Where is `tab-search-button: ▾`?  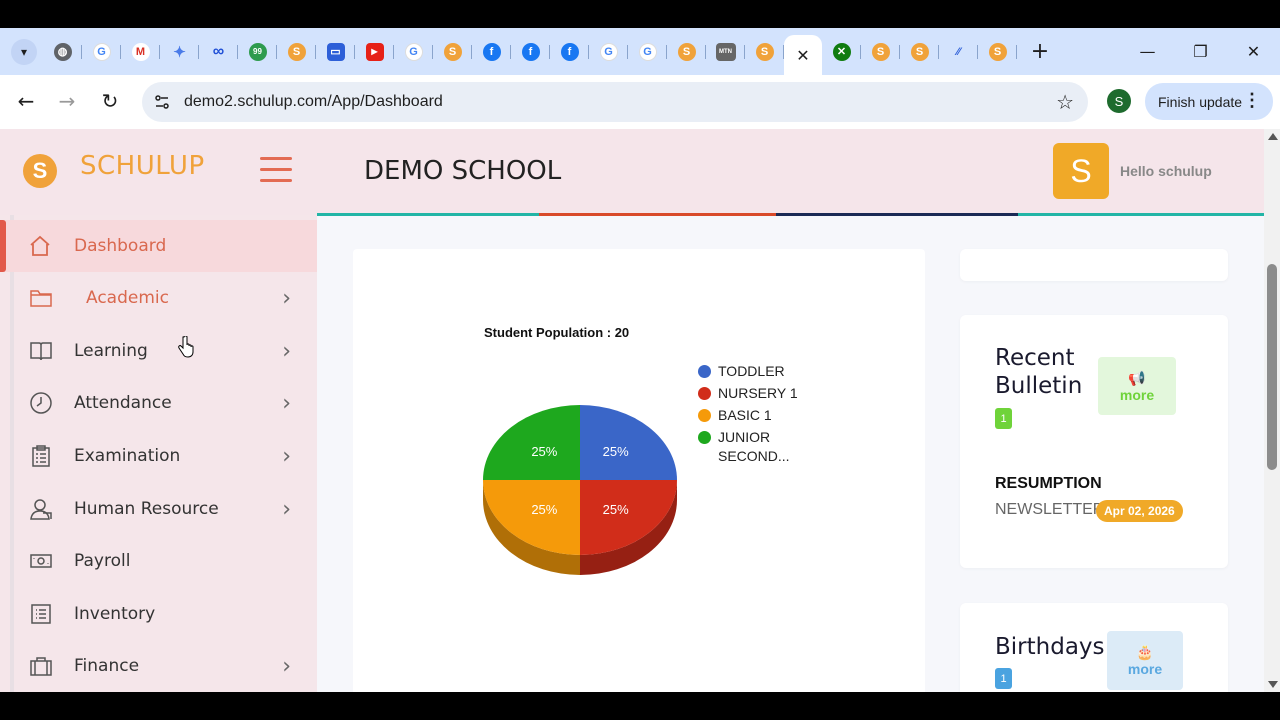
tab-search-button: ▾ is located at coordinates (24, 51).